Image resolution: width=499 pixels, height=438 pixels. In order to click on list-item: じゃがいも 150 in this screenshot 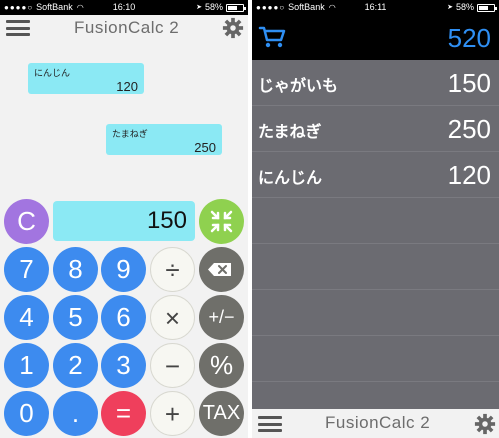, I will do `click(375, 83)`.